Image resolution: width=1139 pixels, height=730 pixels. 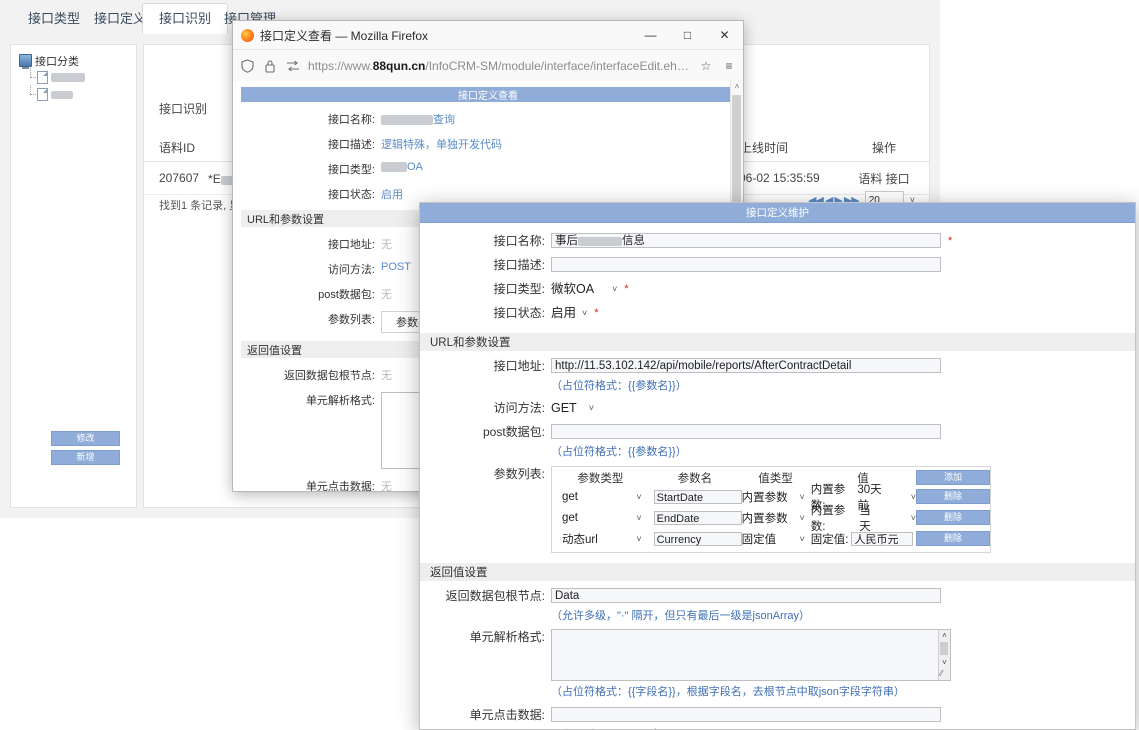 What do you see at coordinates (776, 539) in the screenshot?
I see `param-vtype-select: 固定值 ˅` at bounding box center [776, 539].